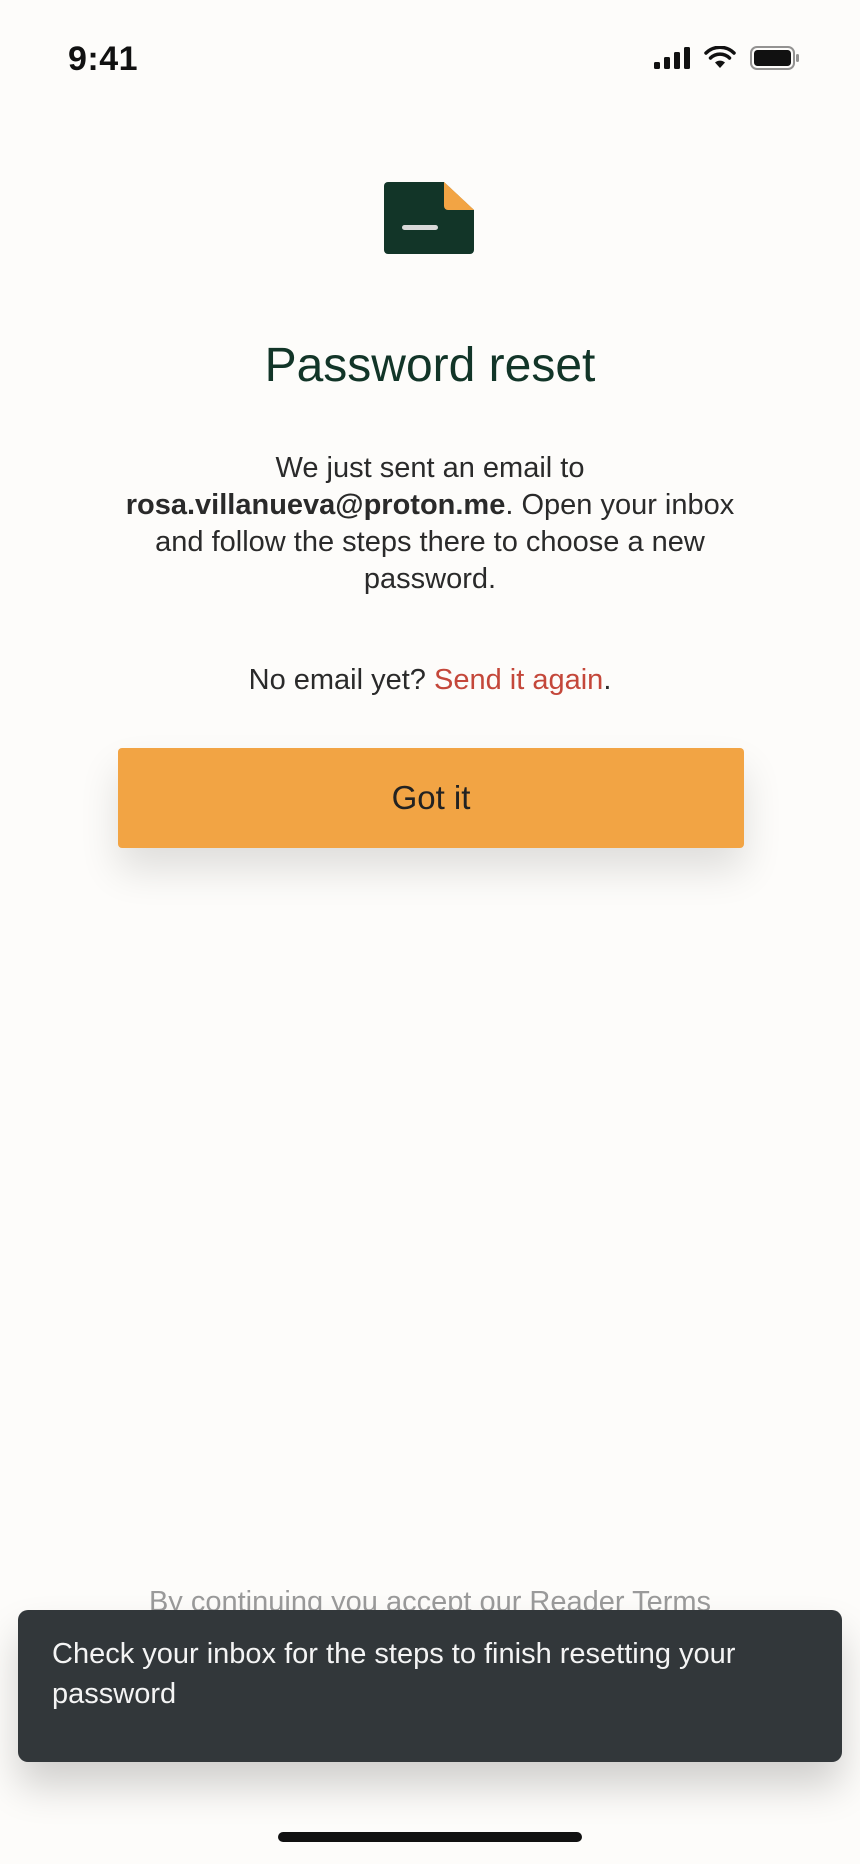 Image resolution: width=860 pixels, height=1864 pixels. I want to click on wifi-icon, so click(720, 60).